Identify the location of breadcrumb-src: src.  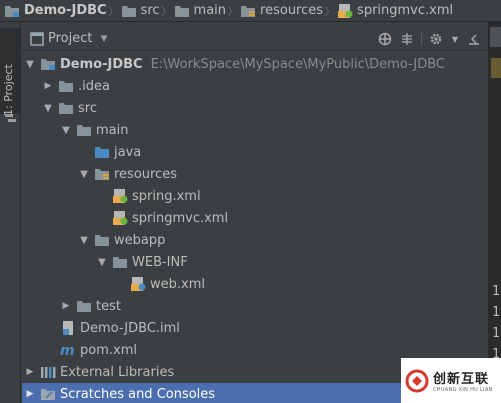
(140, 10).